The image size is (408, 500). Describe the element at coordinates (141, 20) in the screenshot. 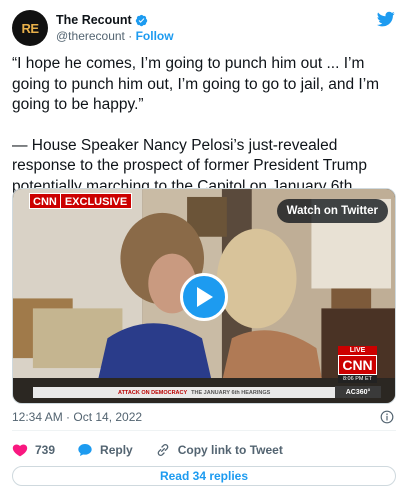

I see `verified-badge-icon` at that location.